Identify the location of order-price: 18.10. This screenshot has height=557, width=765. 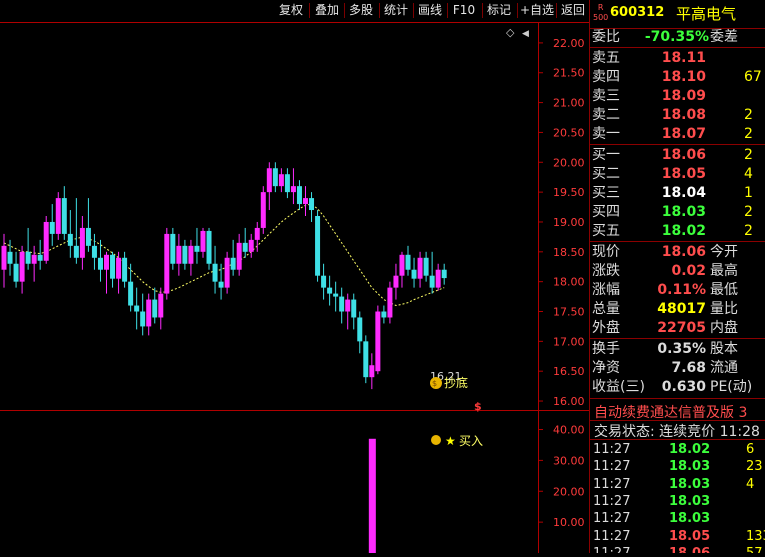
(683, 77).